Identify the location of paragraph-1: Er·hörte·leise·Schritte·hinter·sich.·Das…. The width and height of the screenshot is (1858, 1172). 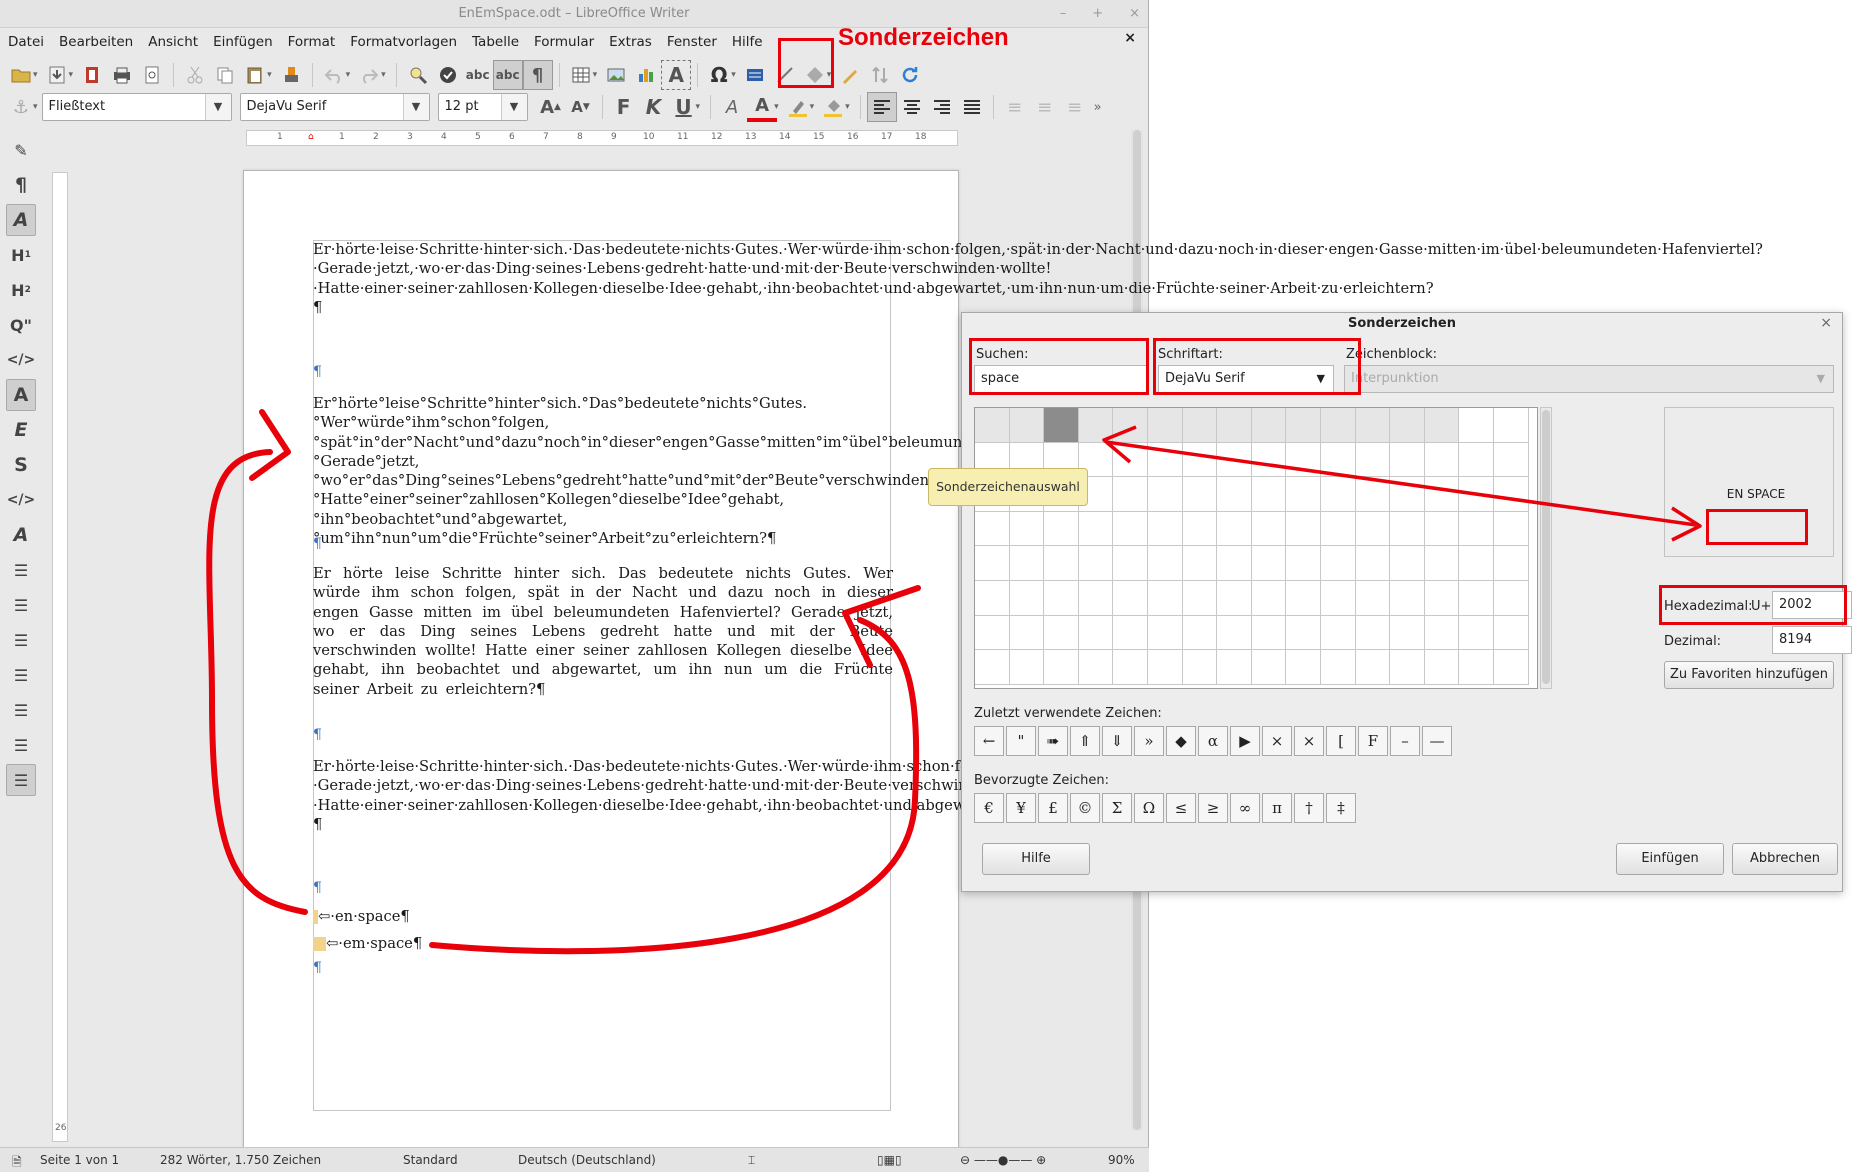
(1038, 278).